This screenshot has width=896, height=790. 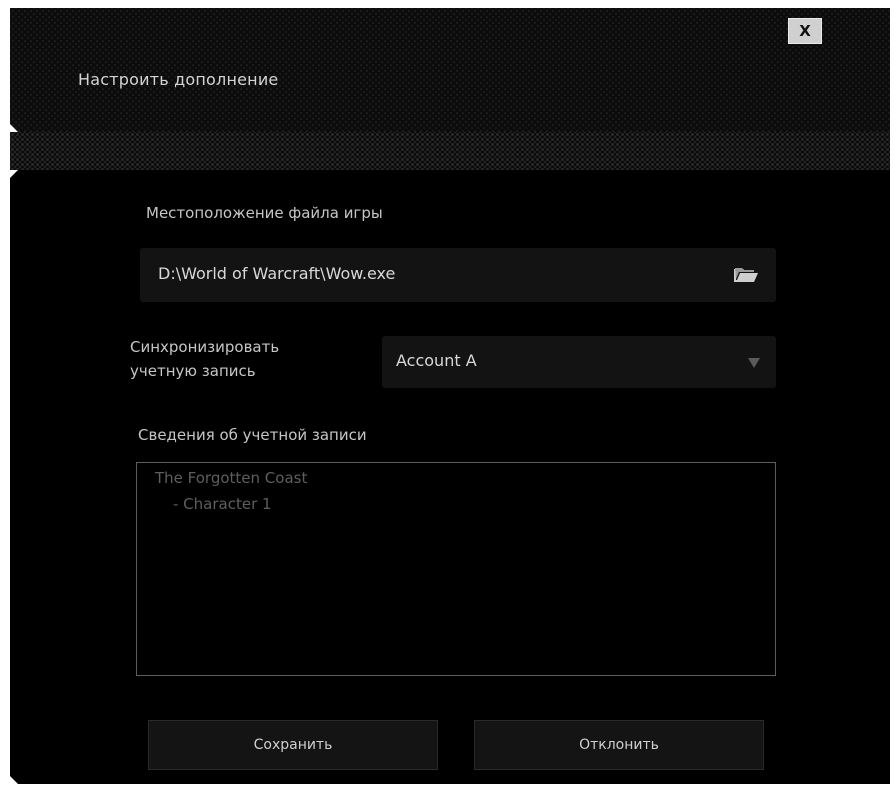 I want to click on account-dropdown-value: Account A, so click(x=436, y=360).